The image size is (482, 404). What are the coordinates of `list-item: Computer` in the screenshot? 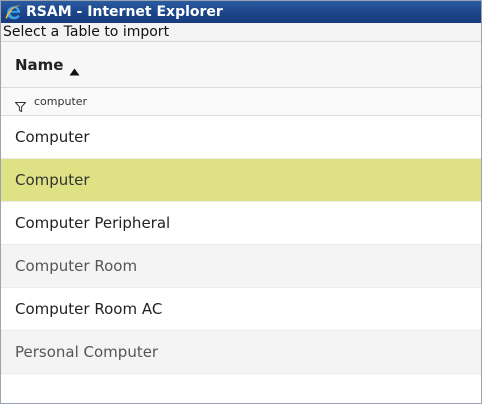 It's located at (241, 137).